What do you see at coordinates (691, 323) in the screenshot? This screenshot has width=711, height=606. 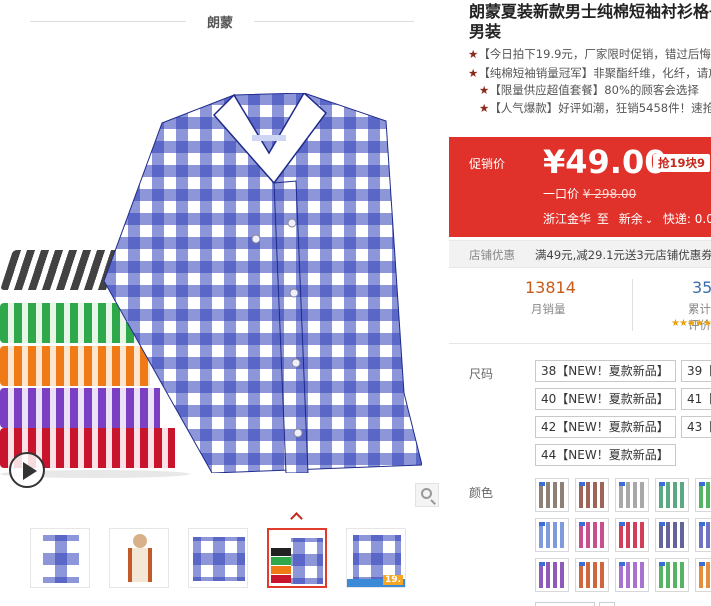 I see `rating-stars: ★★★★★` at bounding box center [691, 323].